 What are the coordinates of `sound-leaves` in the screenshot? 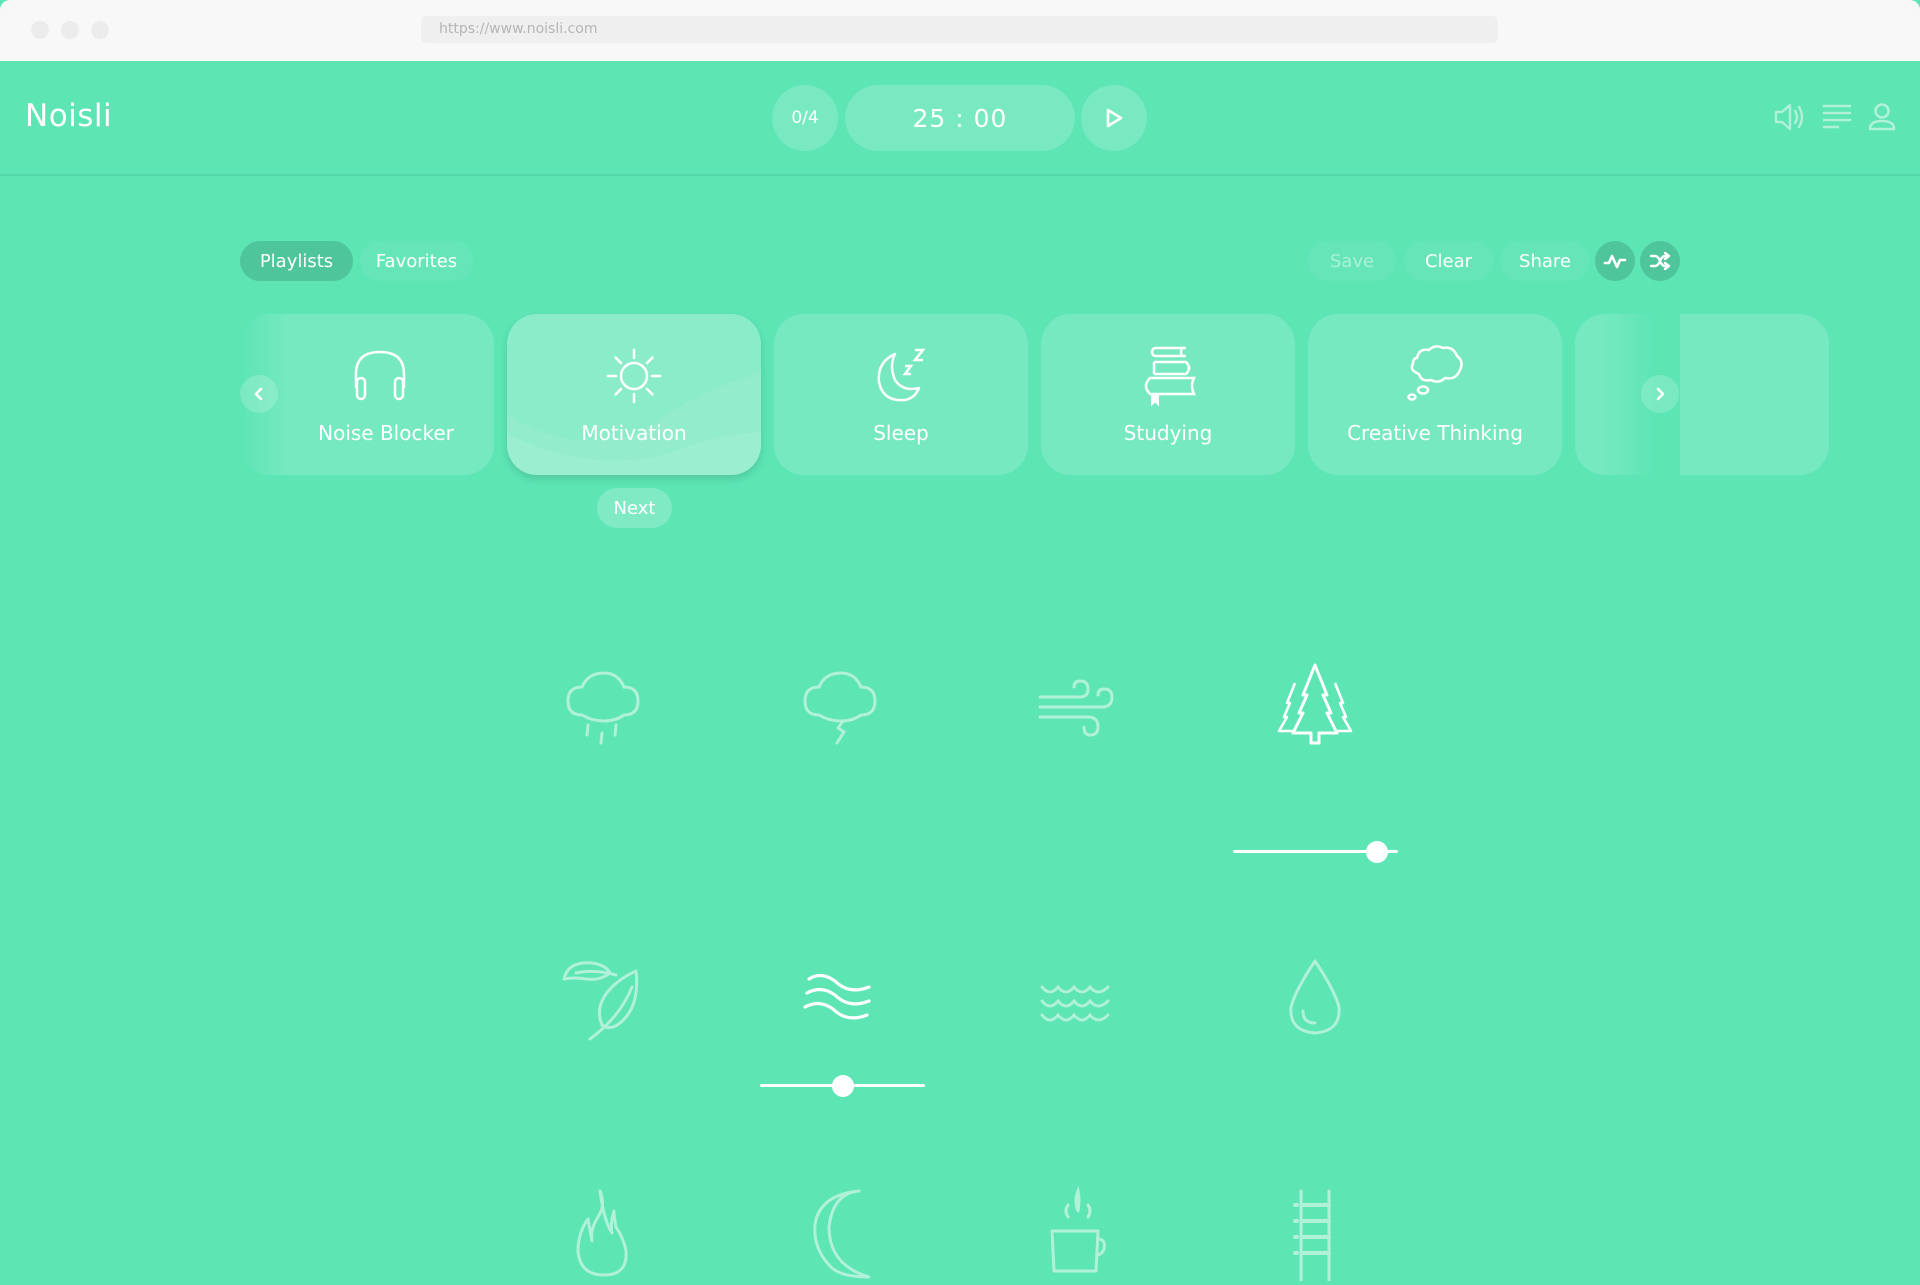 It's located at (604, 1001).